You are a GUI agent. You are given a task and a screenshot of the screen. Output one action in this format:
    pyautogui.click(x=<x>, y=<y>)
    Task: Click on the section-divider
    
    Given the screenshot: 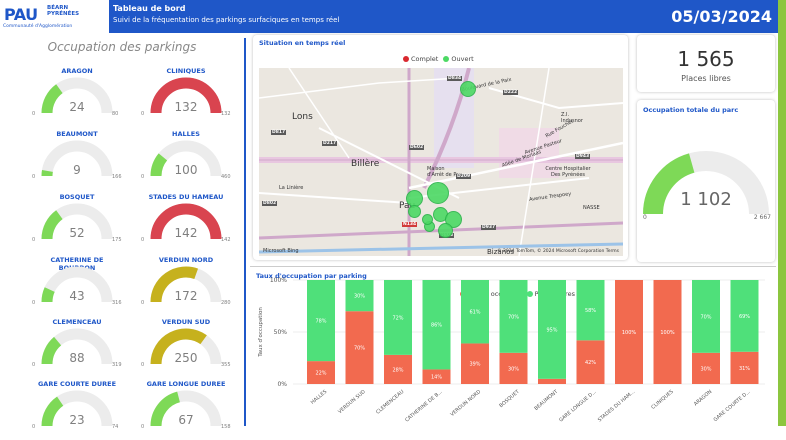 What is the action you would take?
    pyautogui.click(x=513, y=266)
    